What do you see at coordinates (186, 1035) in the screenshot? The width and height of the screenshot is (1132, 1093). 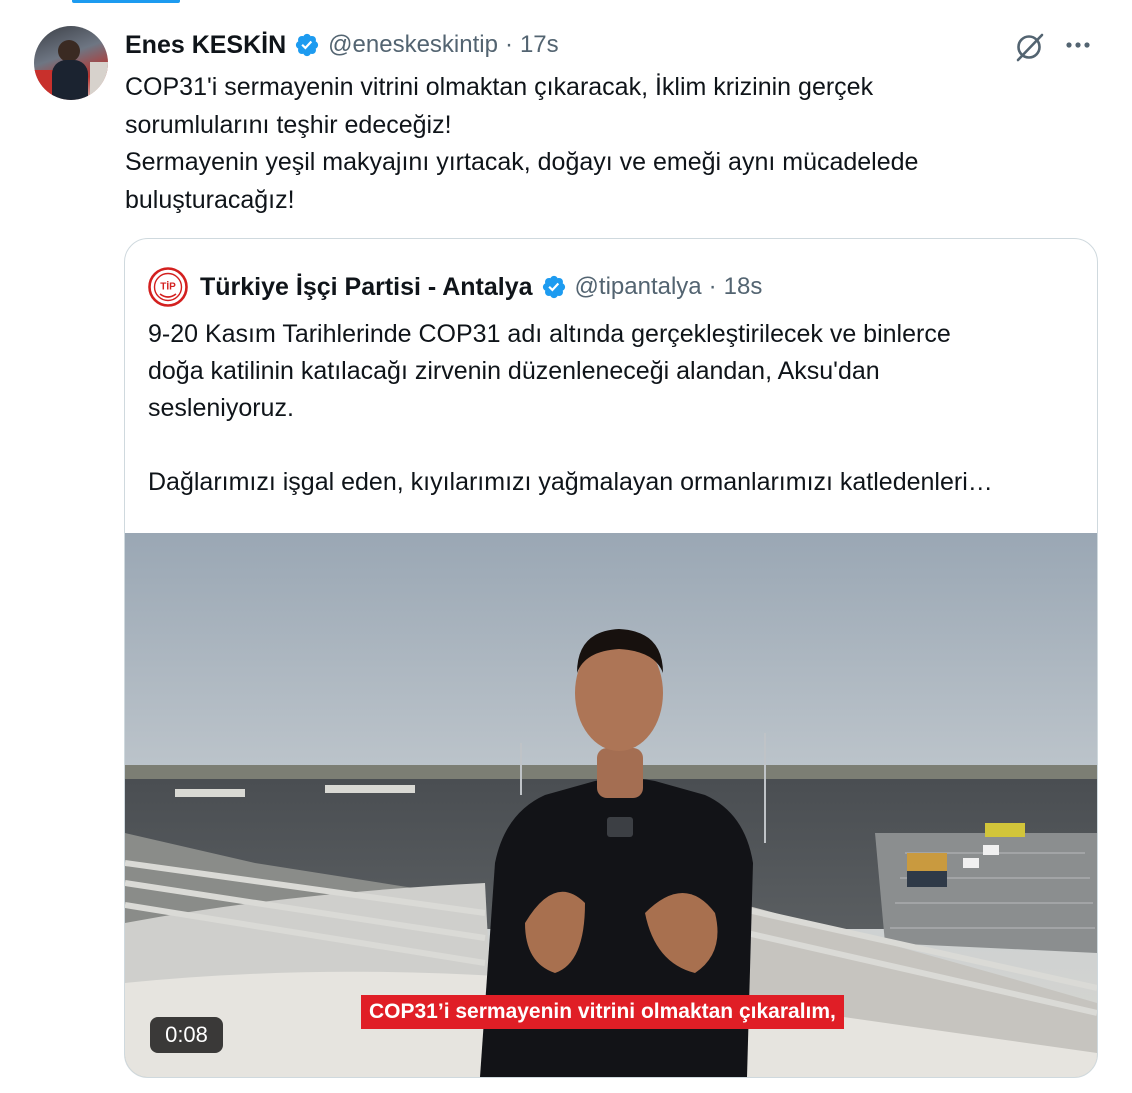 I see `video-duration-badge: 0:08` at bounding box center [186, 1035].